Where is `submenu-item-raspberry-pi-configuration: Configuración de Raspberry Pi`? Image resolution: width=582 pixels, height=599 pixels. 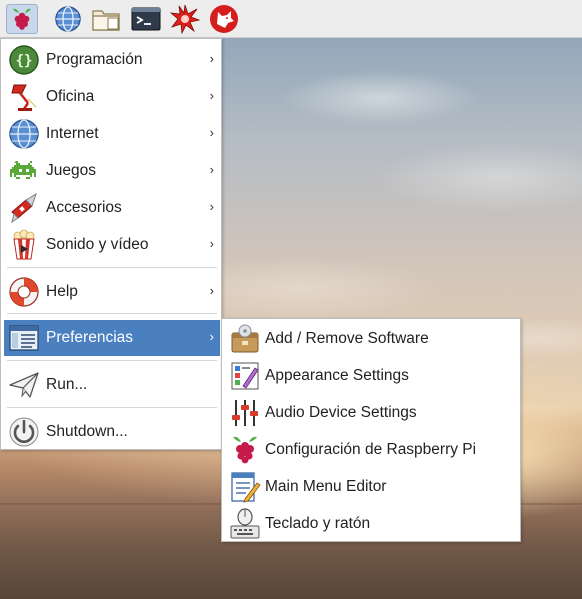 submenu-item-raspberry-pi-configuration: Configuración de Raspberry Pi is located at coordinates (371, 450).